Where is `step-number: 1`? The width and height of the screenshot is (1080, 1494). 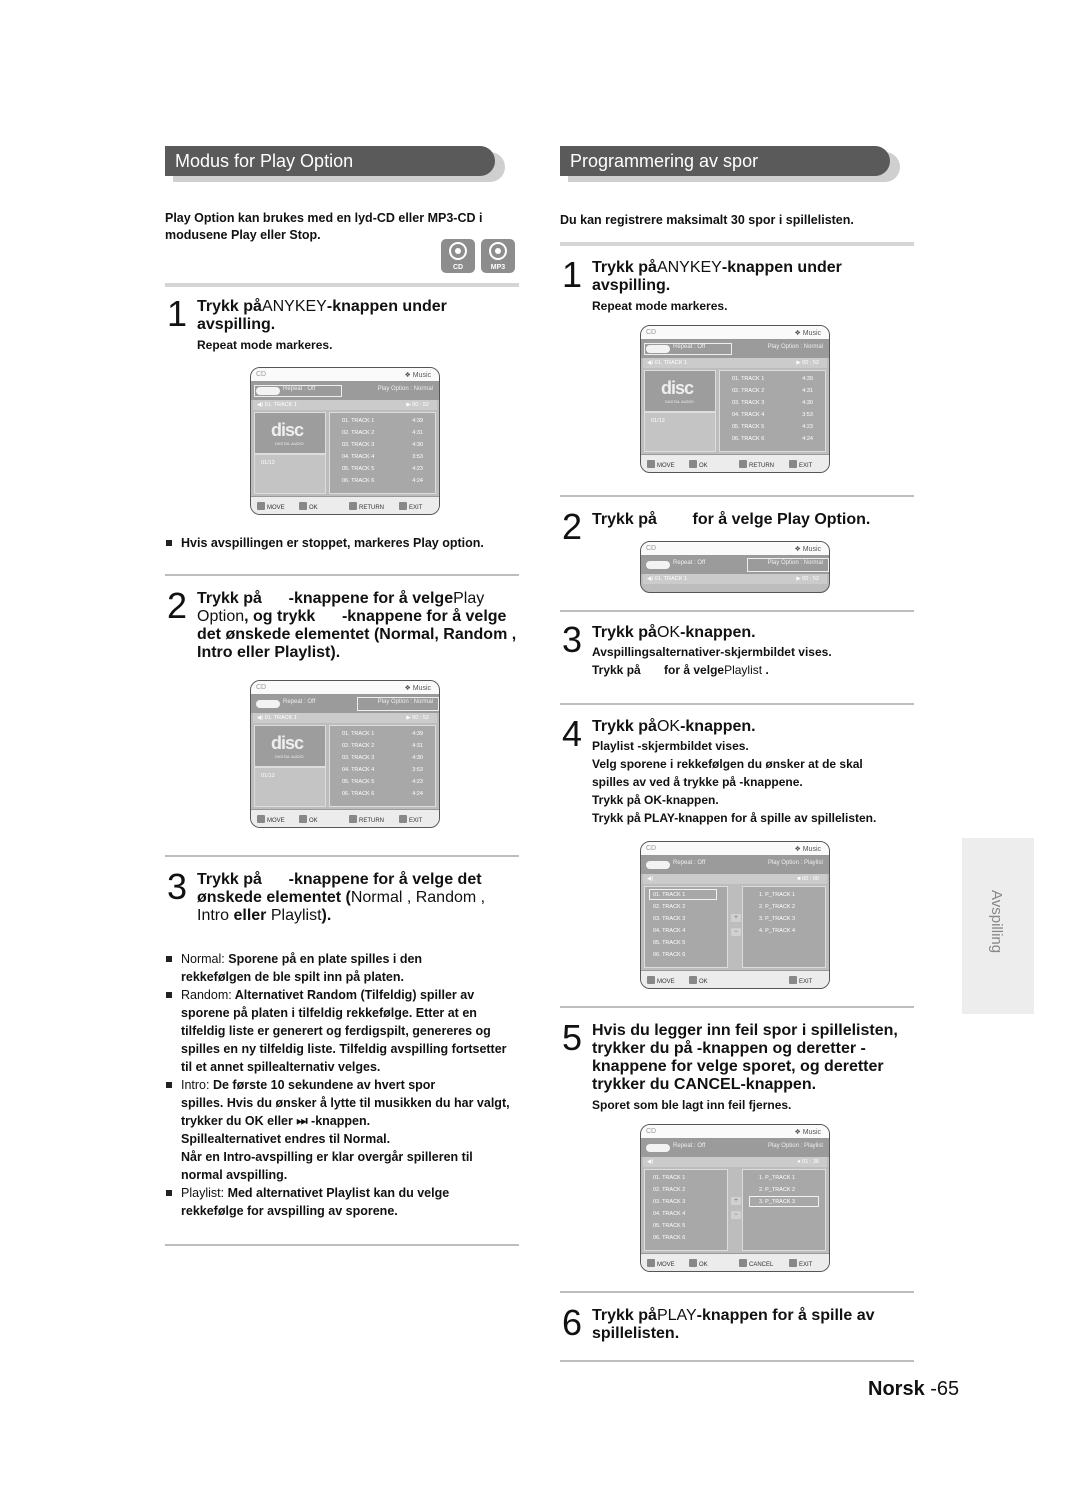 step-number: 1 is located at coordinates (177, 313).